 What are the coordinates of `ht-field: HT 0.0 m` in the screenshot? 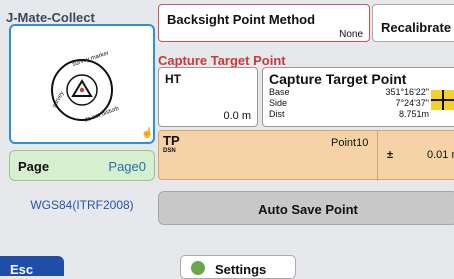 It's located at (208, 97).